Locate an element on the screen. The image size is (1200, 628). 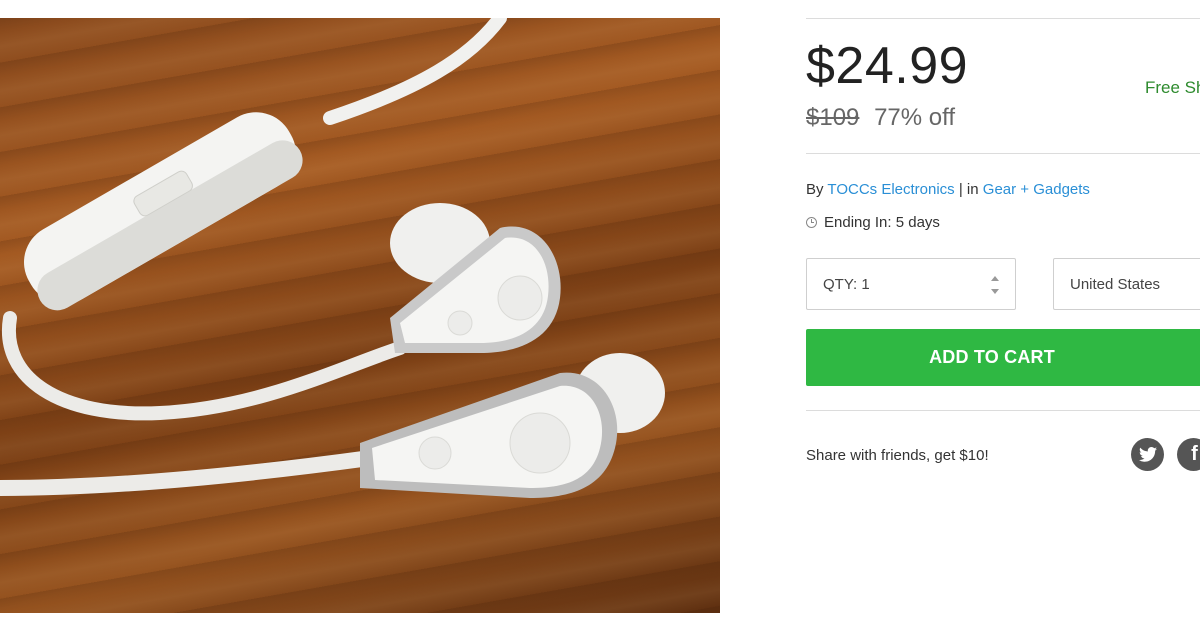
stepper-arrows-icon is located at coordinates (995, 285).